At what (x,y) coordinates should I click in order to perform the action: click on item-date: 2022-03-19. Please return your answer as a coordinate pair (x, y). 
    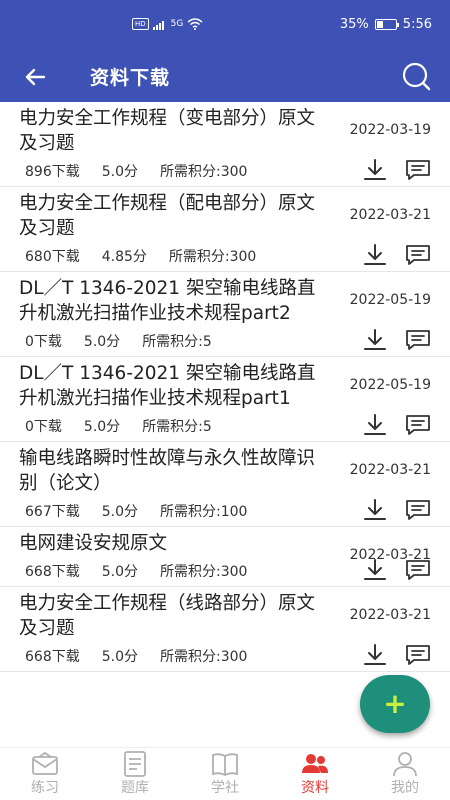
    Looking at the image, I should click on (390, 130).